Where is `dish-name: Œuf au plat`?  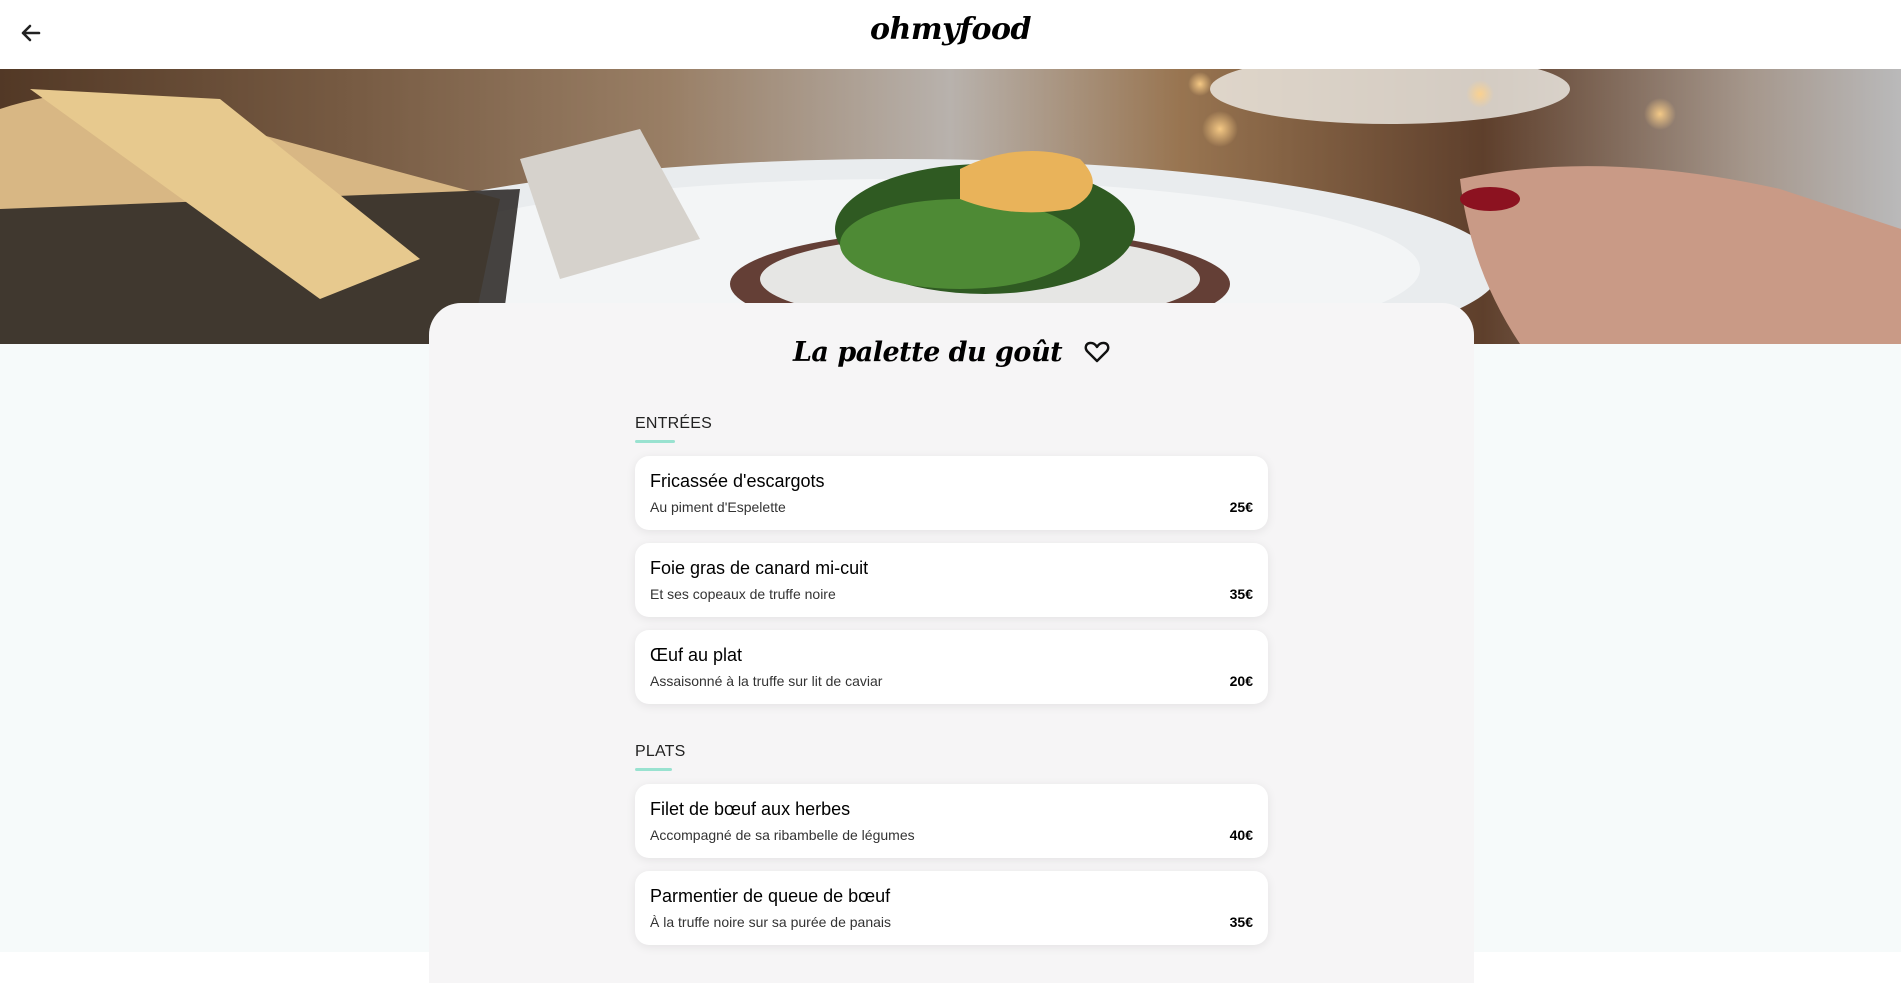 dish-name: Œuf au plat is located at coordinates (696, 655).